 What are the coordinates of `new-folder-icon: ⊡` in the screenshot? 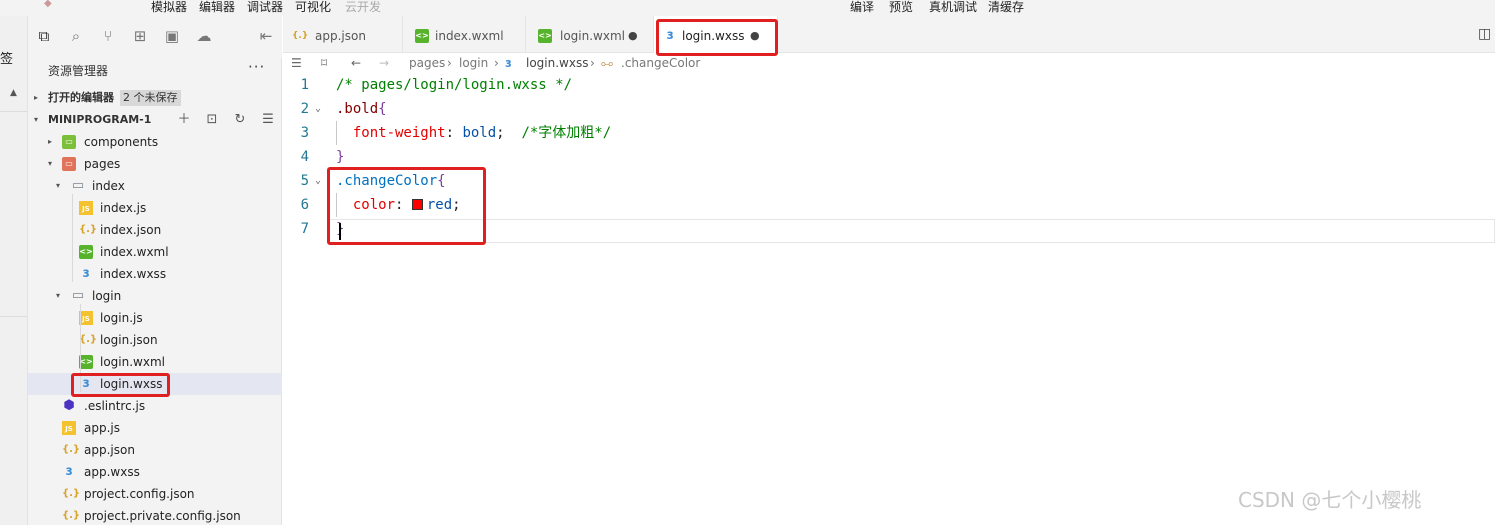 It's located at (212, 120).